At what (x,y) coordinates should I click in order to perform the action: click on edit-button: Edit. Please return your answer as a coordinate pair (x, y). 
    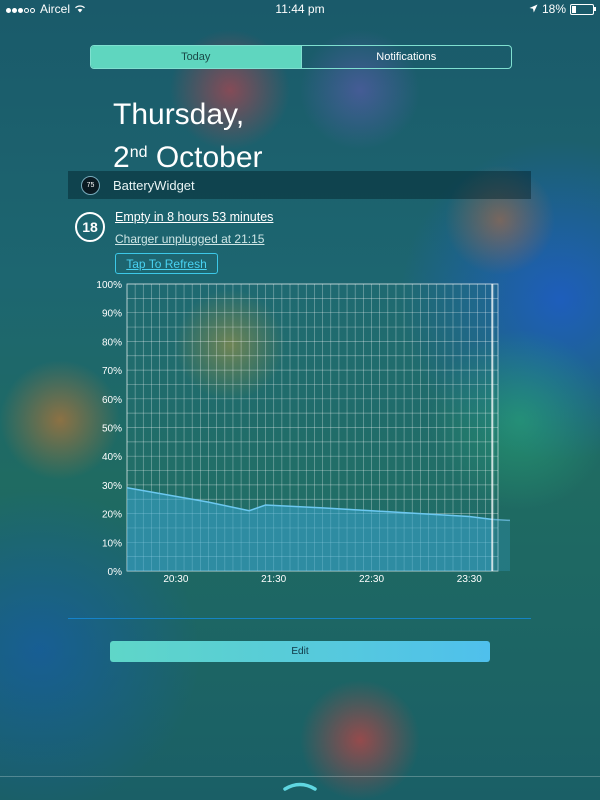
    Looking at the image, I should click on (300, 651).